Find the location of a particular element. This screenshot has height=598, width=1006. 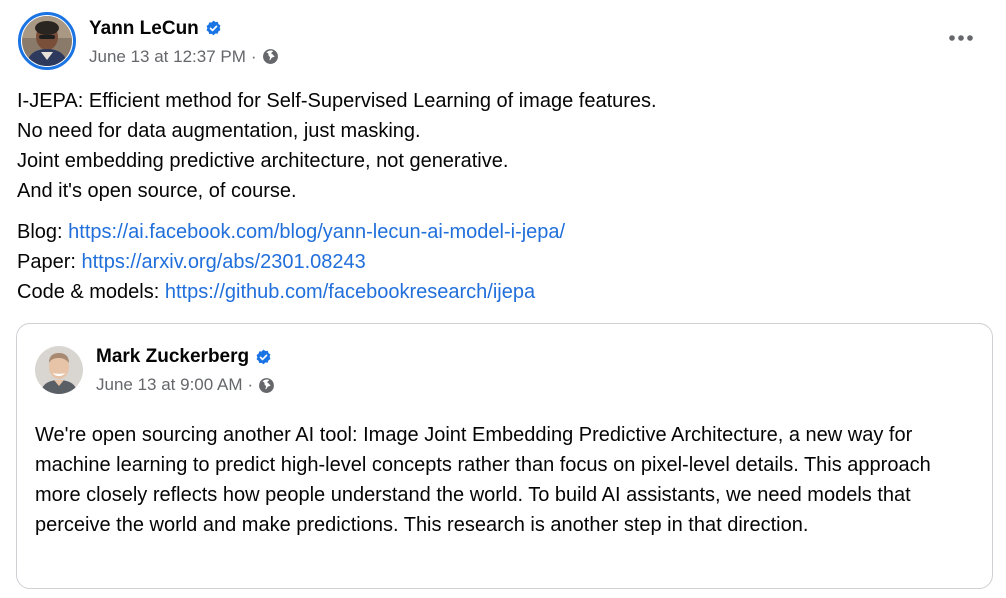

shared-post-timestamp: June 13 at 9:00 AM is located at coordinates (169, 385).